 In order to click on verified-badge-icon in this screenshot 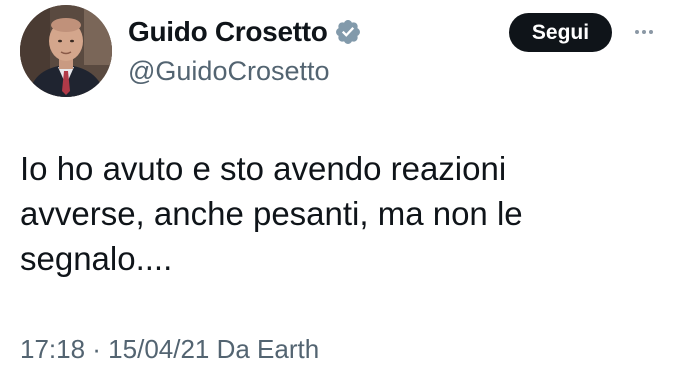, I will do `click(347, 32)`.